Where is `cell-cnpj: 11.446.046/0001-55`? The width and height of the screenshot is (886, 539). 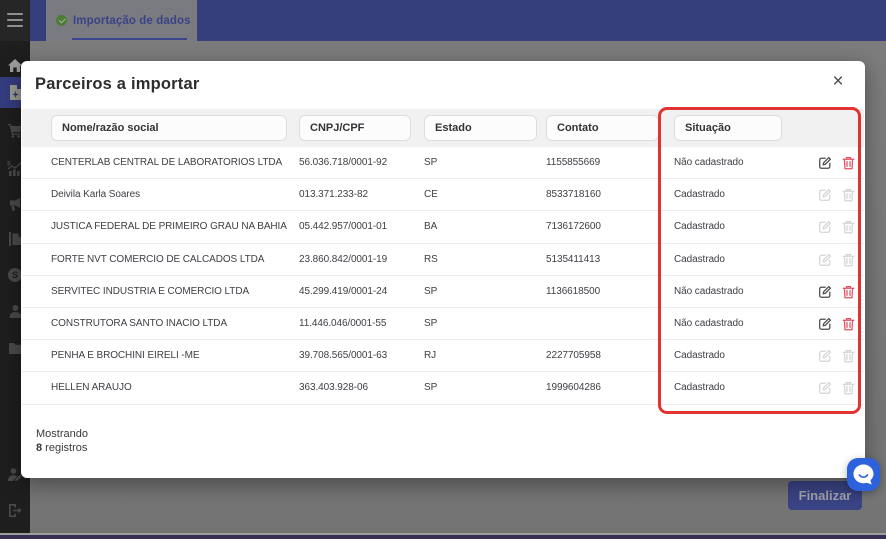
cell-cnpj: 11.446.046/0001-55 is located at coordinates (343, 323).